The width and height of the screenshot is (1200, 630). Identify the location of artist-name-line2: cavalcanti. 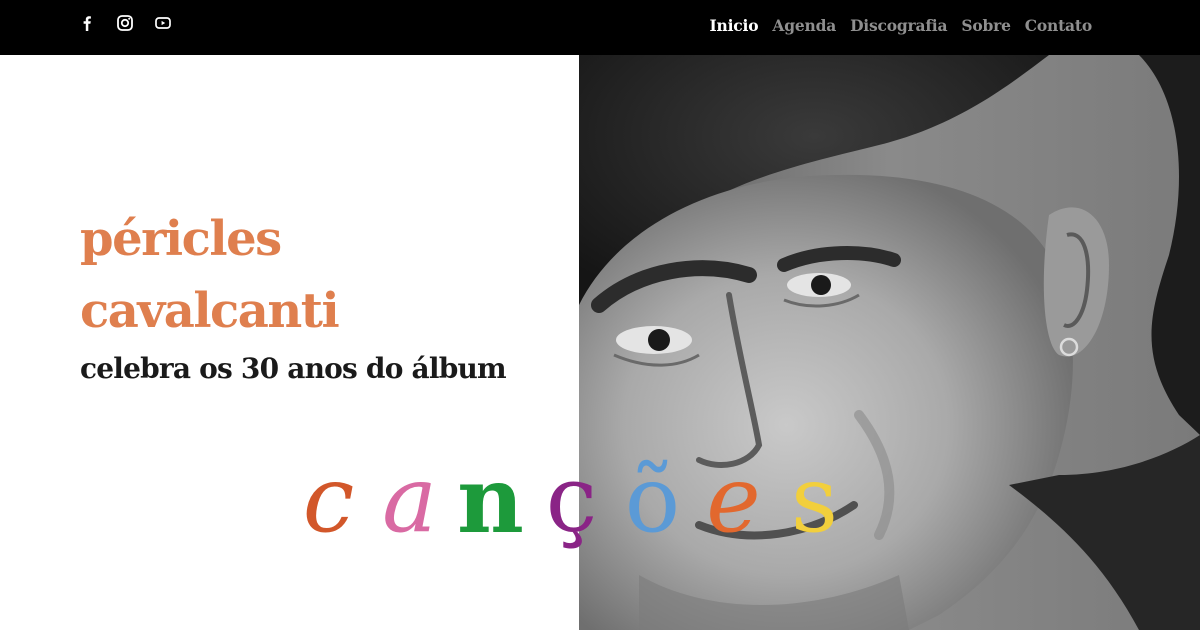
(210, 311).